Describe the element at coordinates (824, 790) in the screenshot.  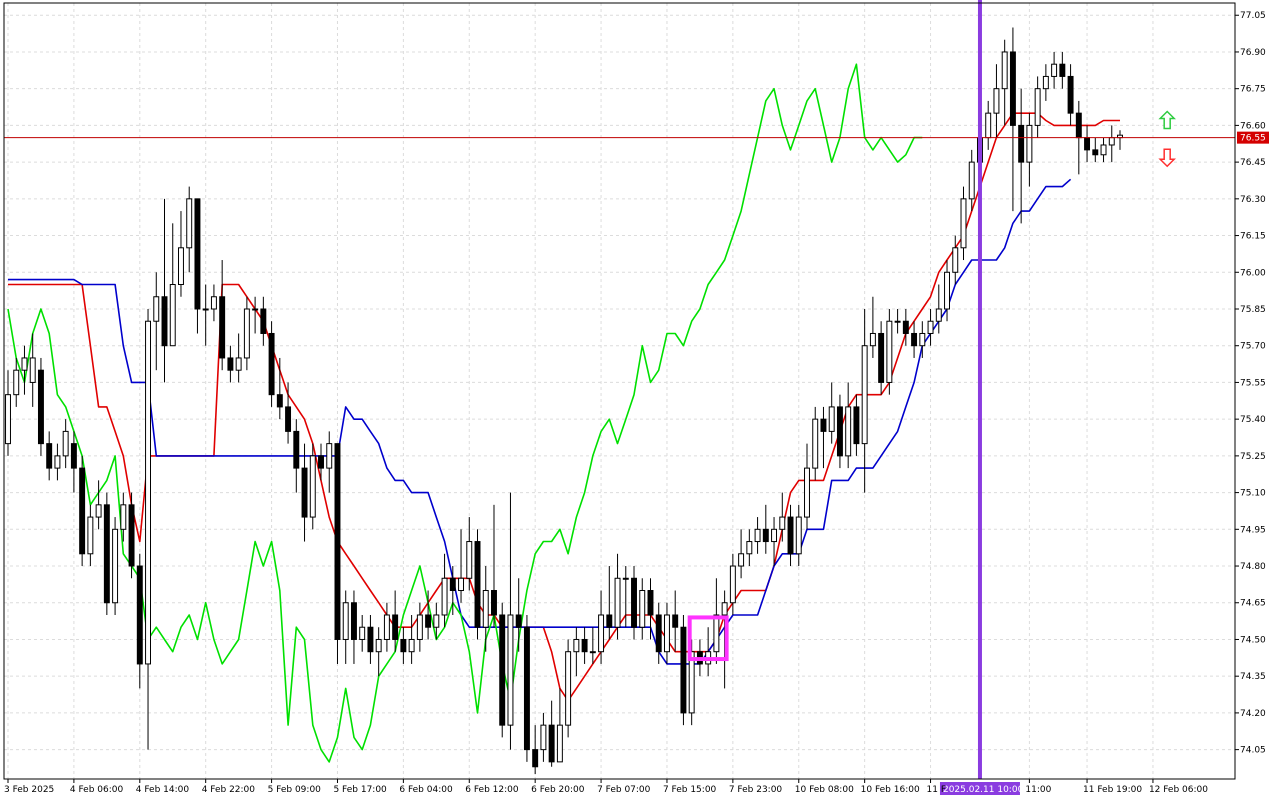
I see `x-tick-label-12: 10 Feb 08:00` at that location.